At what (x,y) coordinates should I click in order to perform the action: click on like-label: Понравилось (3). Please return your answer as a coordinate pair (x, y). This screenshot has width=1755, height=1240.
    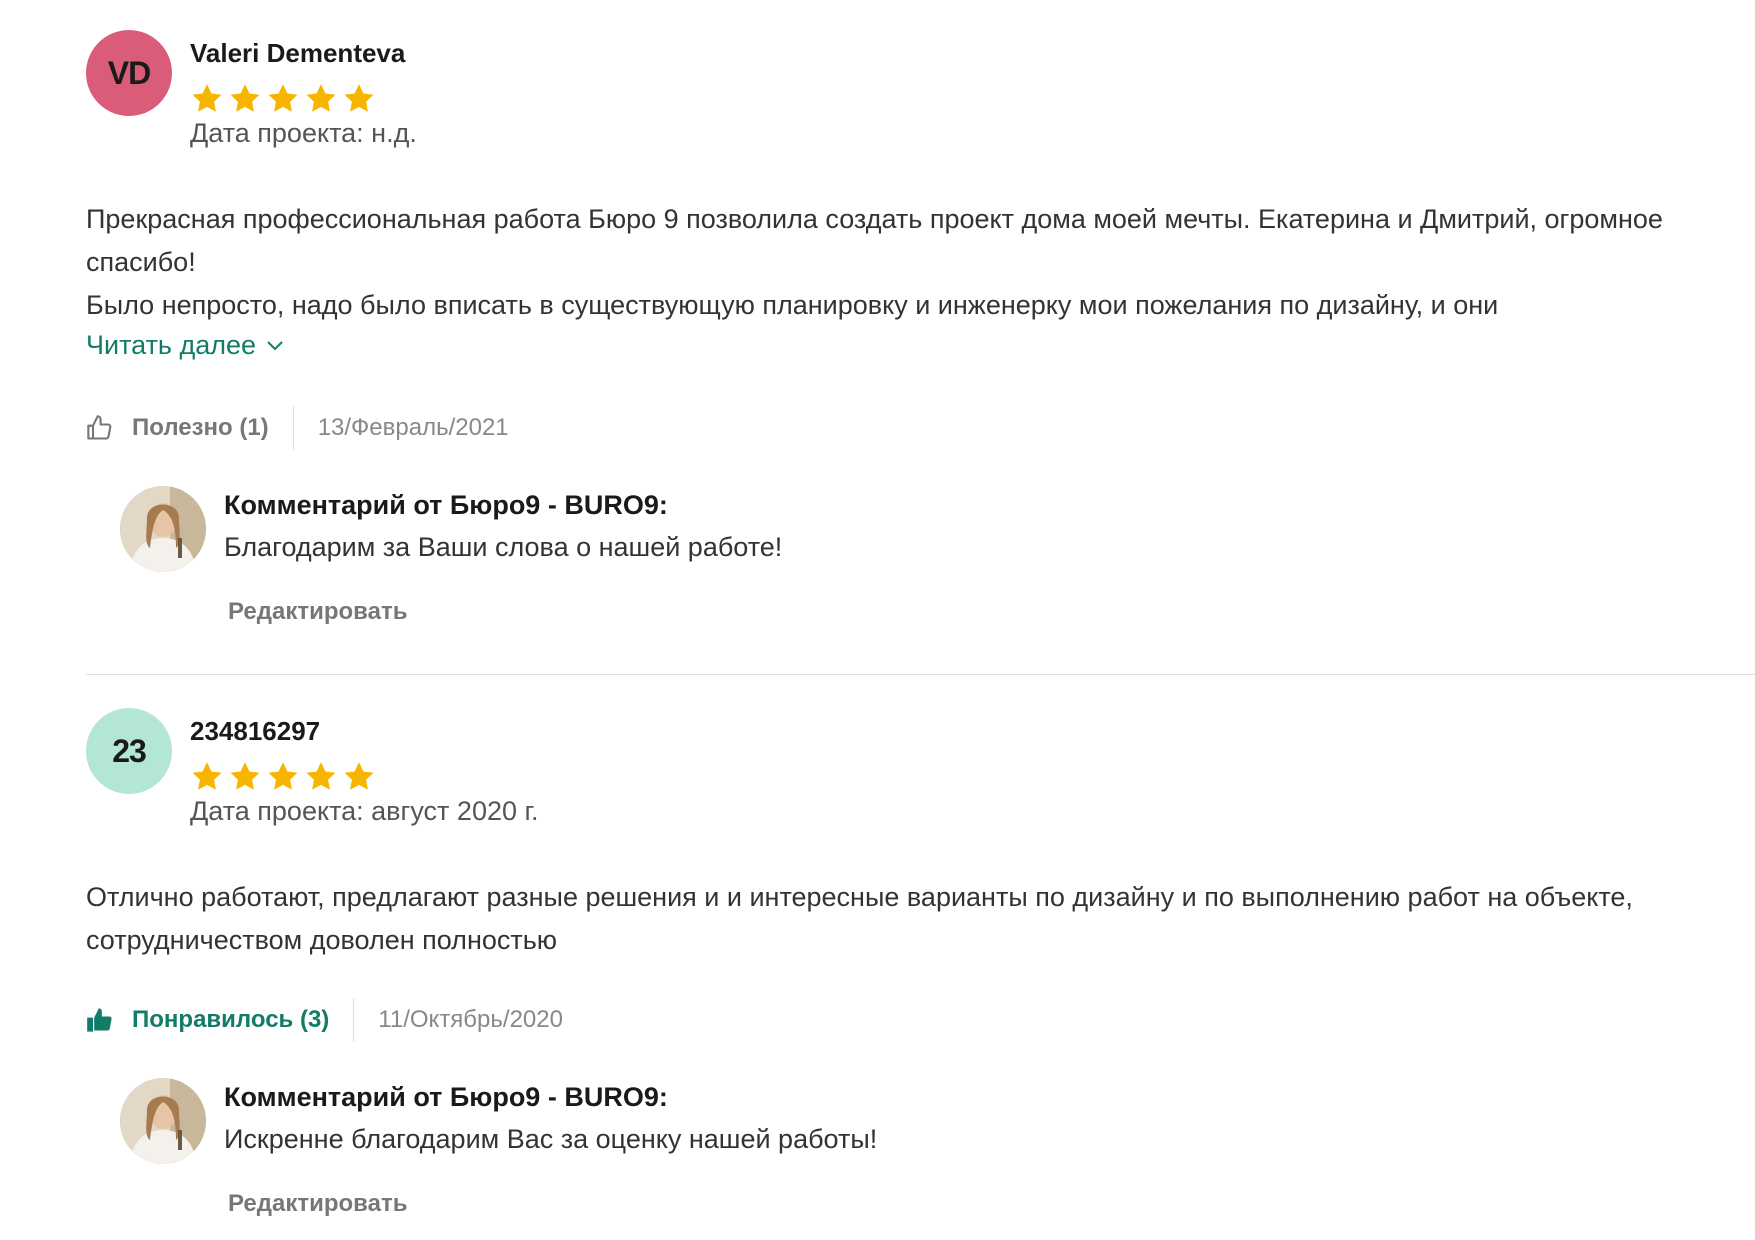
    Looking at the image, I should click on (231, 1019).